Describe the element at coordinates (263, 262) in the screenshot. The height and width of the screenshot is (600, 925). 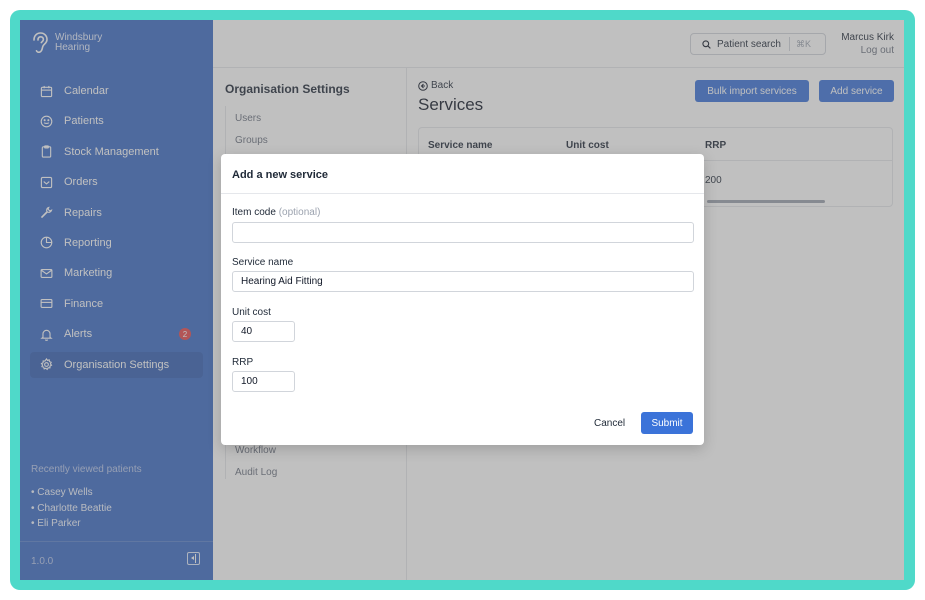
I see `service-name-label: Service name` at that location.